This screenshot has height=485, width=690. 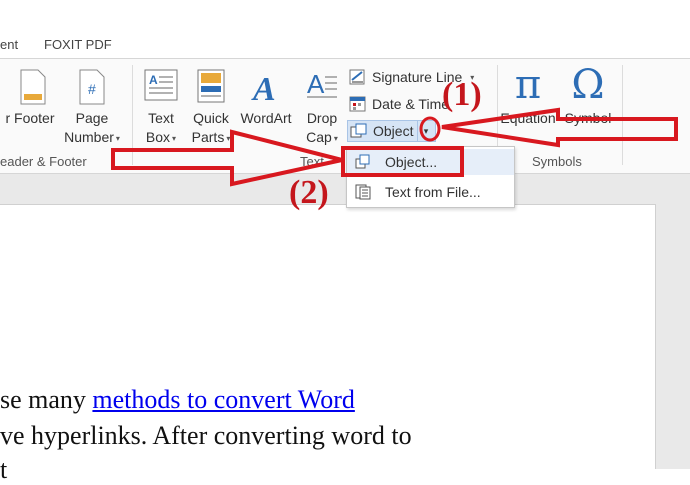 What do you see at coordinates (322, 118) in the screenshot?
I see `drop-cap-label-1: Drop` at bounding box center [322, 118].